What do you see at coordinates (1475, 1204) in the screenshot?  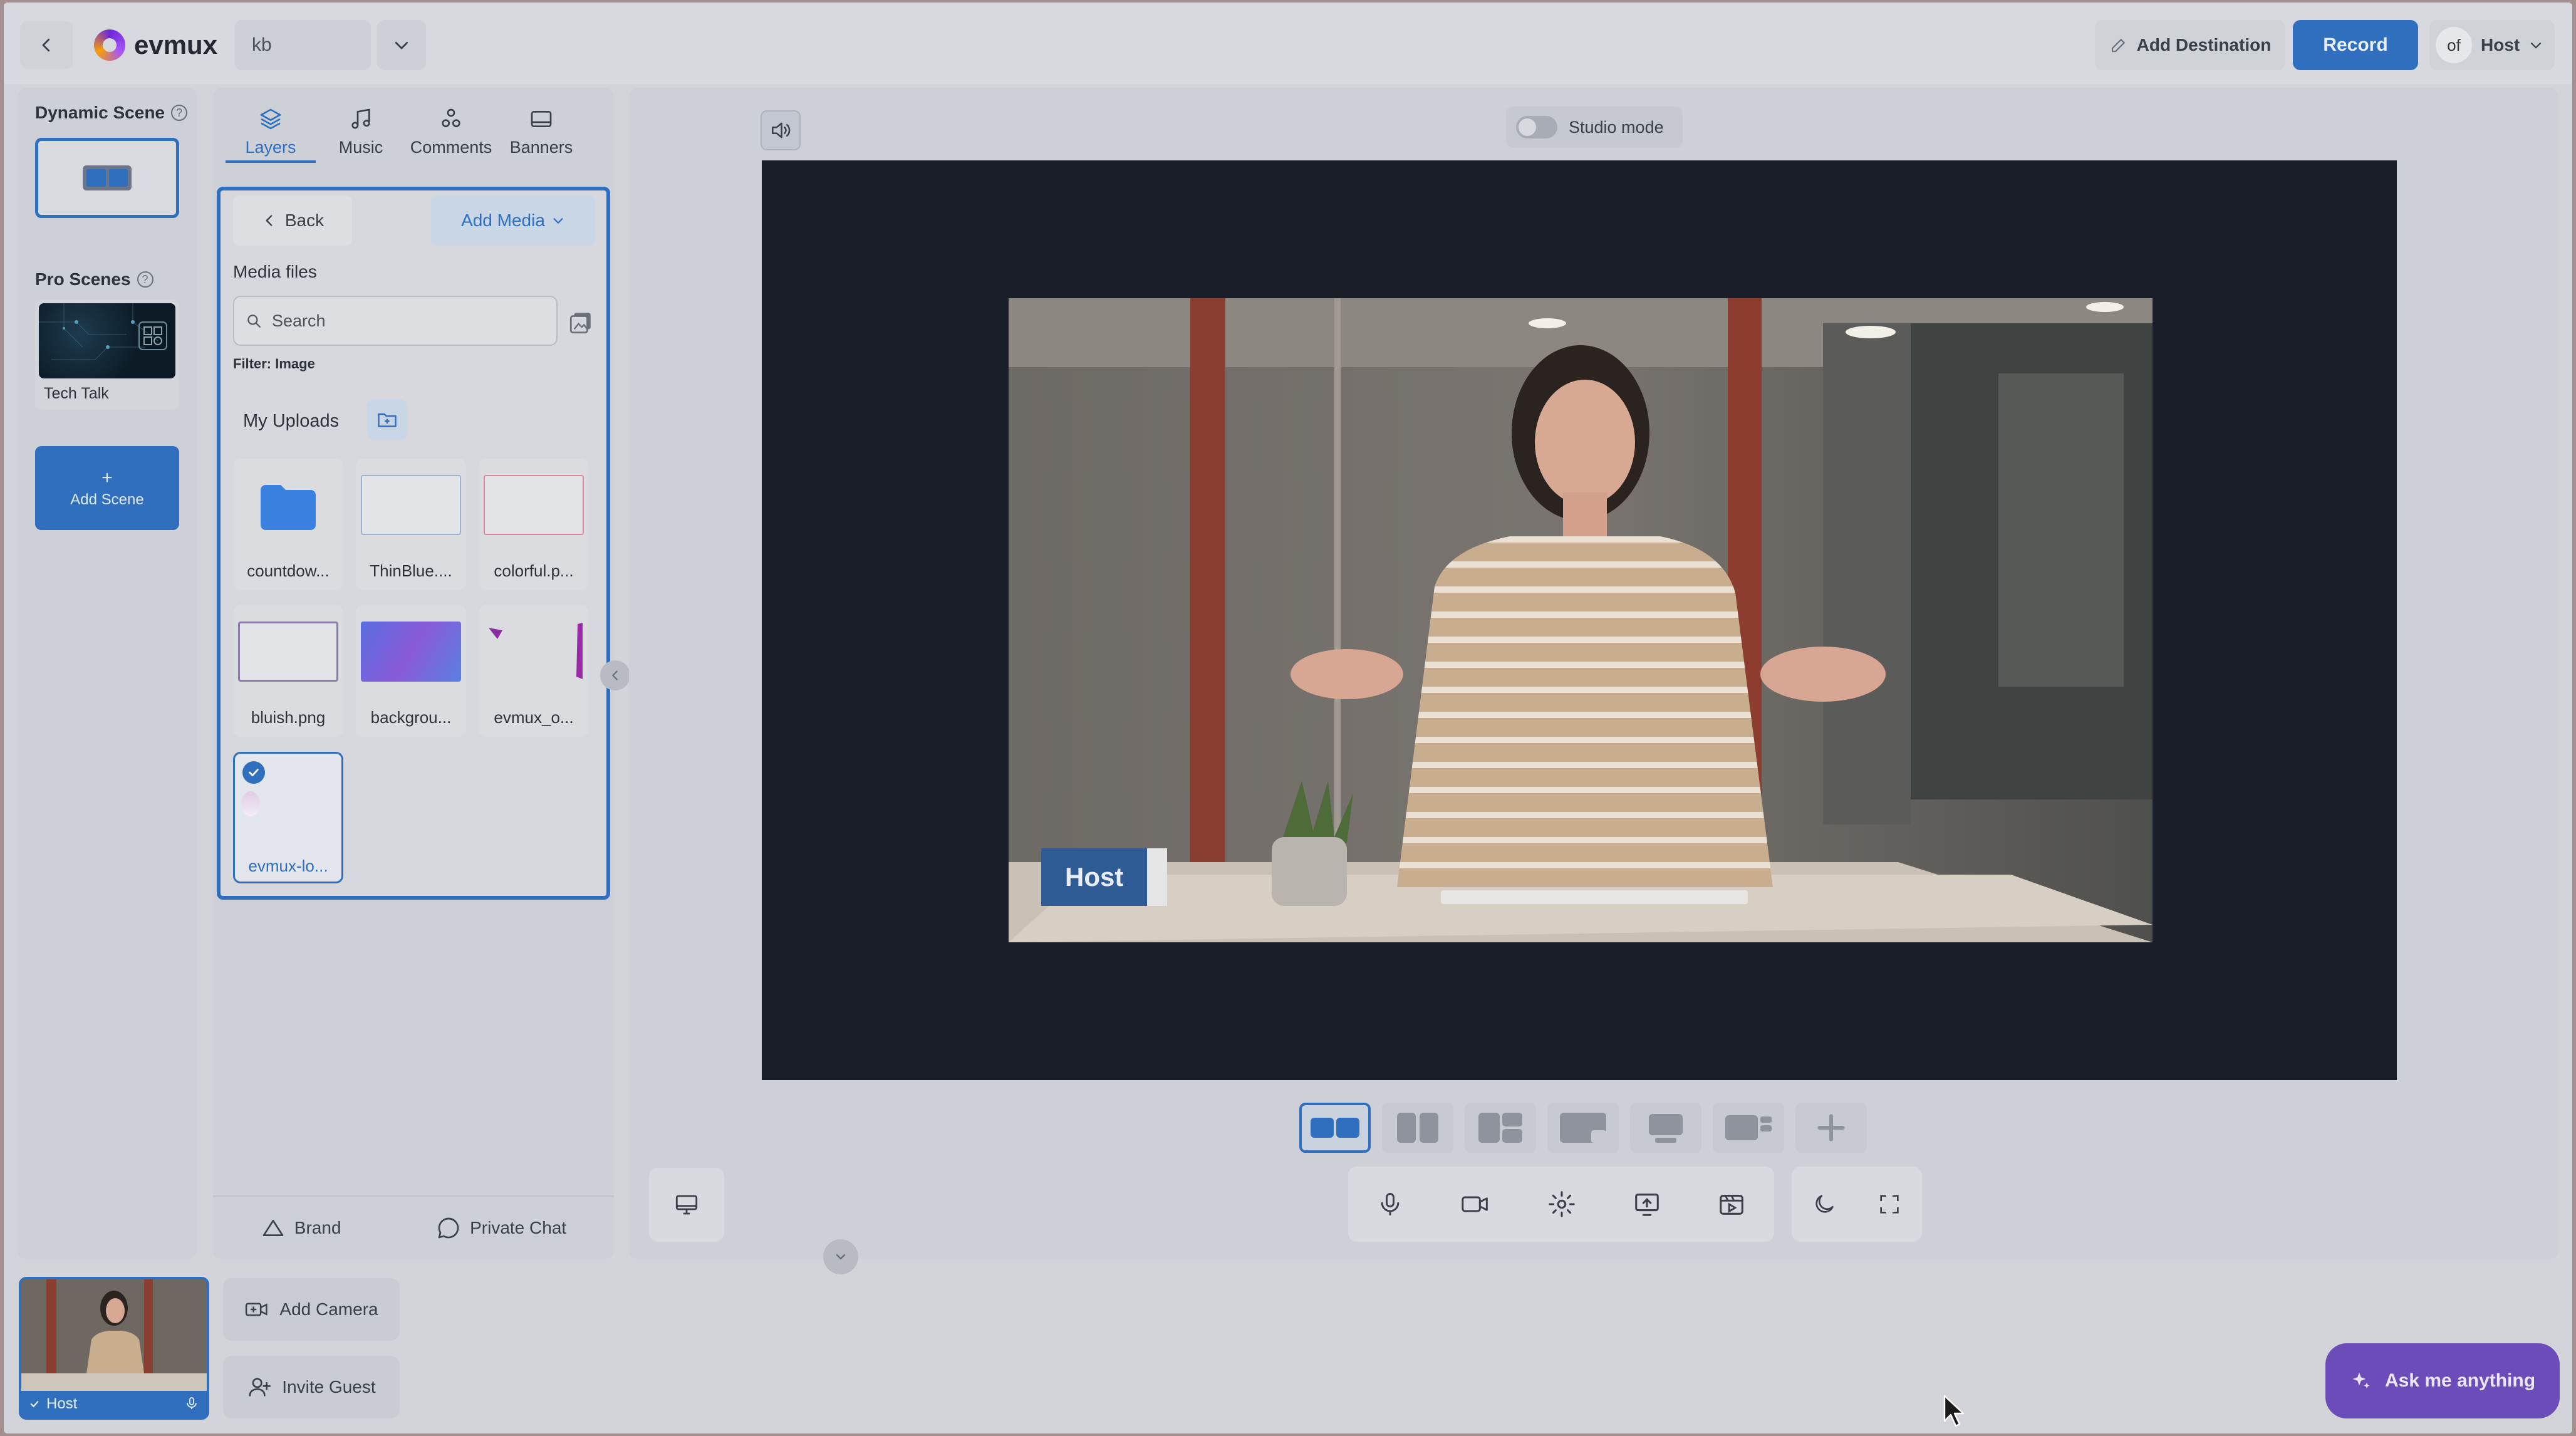 I see `camera-icon` at bounding box center [1475, 1204].